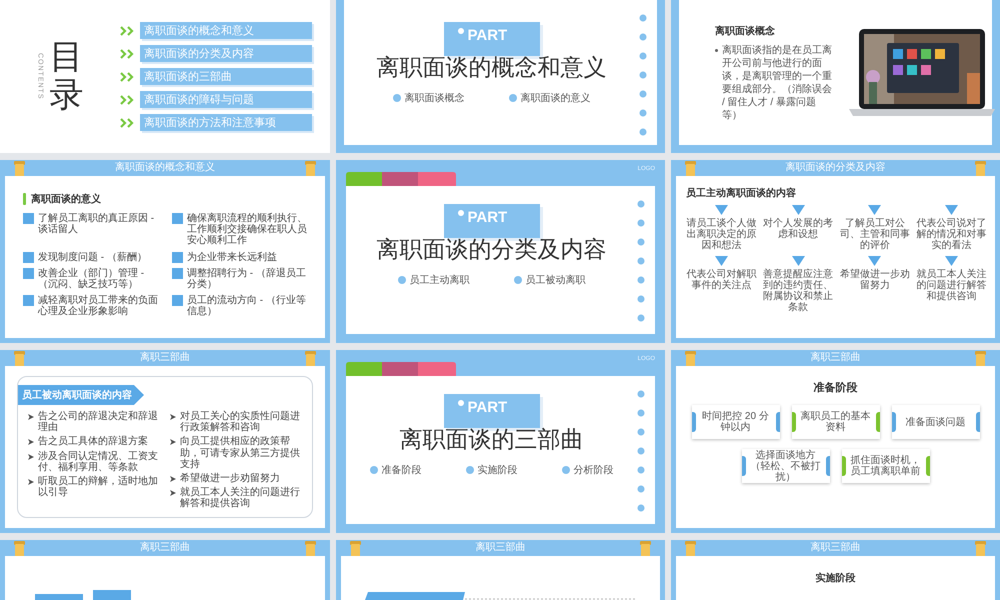 This screenshot has height=600, width=1000. I want to click on section-title: 离职面谈的概念和意义, so click(491, 67).